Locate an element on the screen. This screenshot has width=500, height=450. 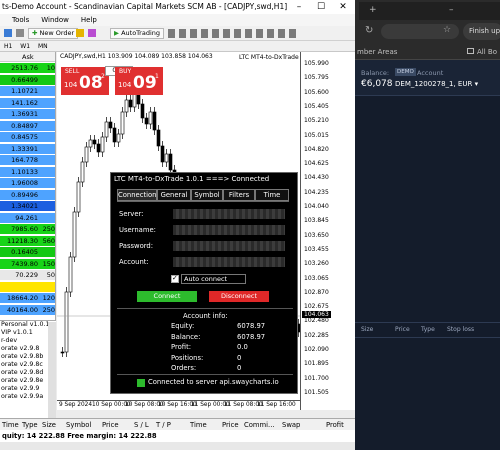
spread: 50 is located at coordinates (50, 275).